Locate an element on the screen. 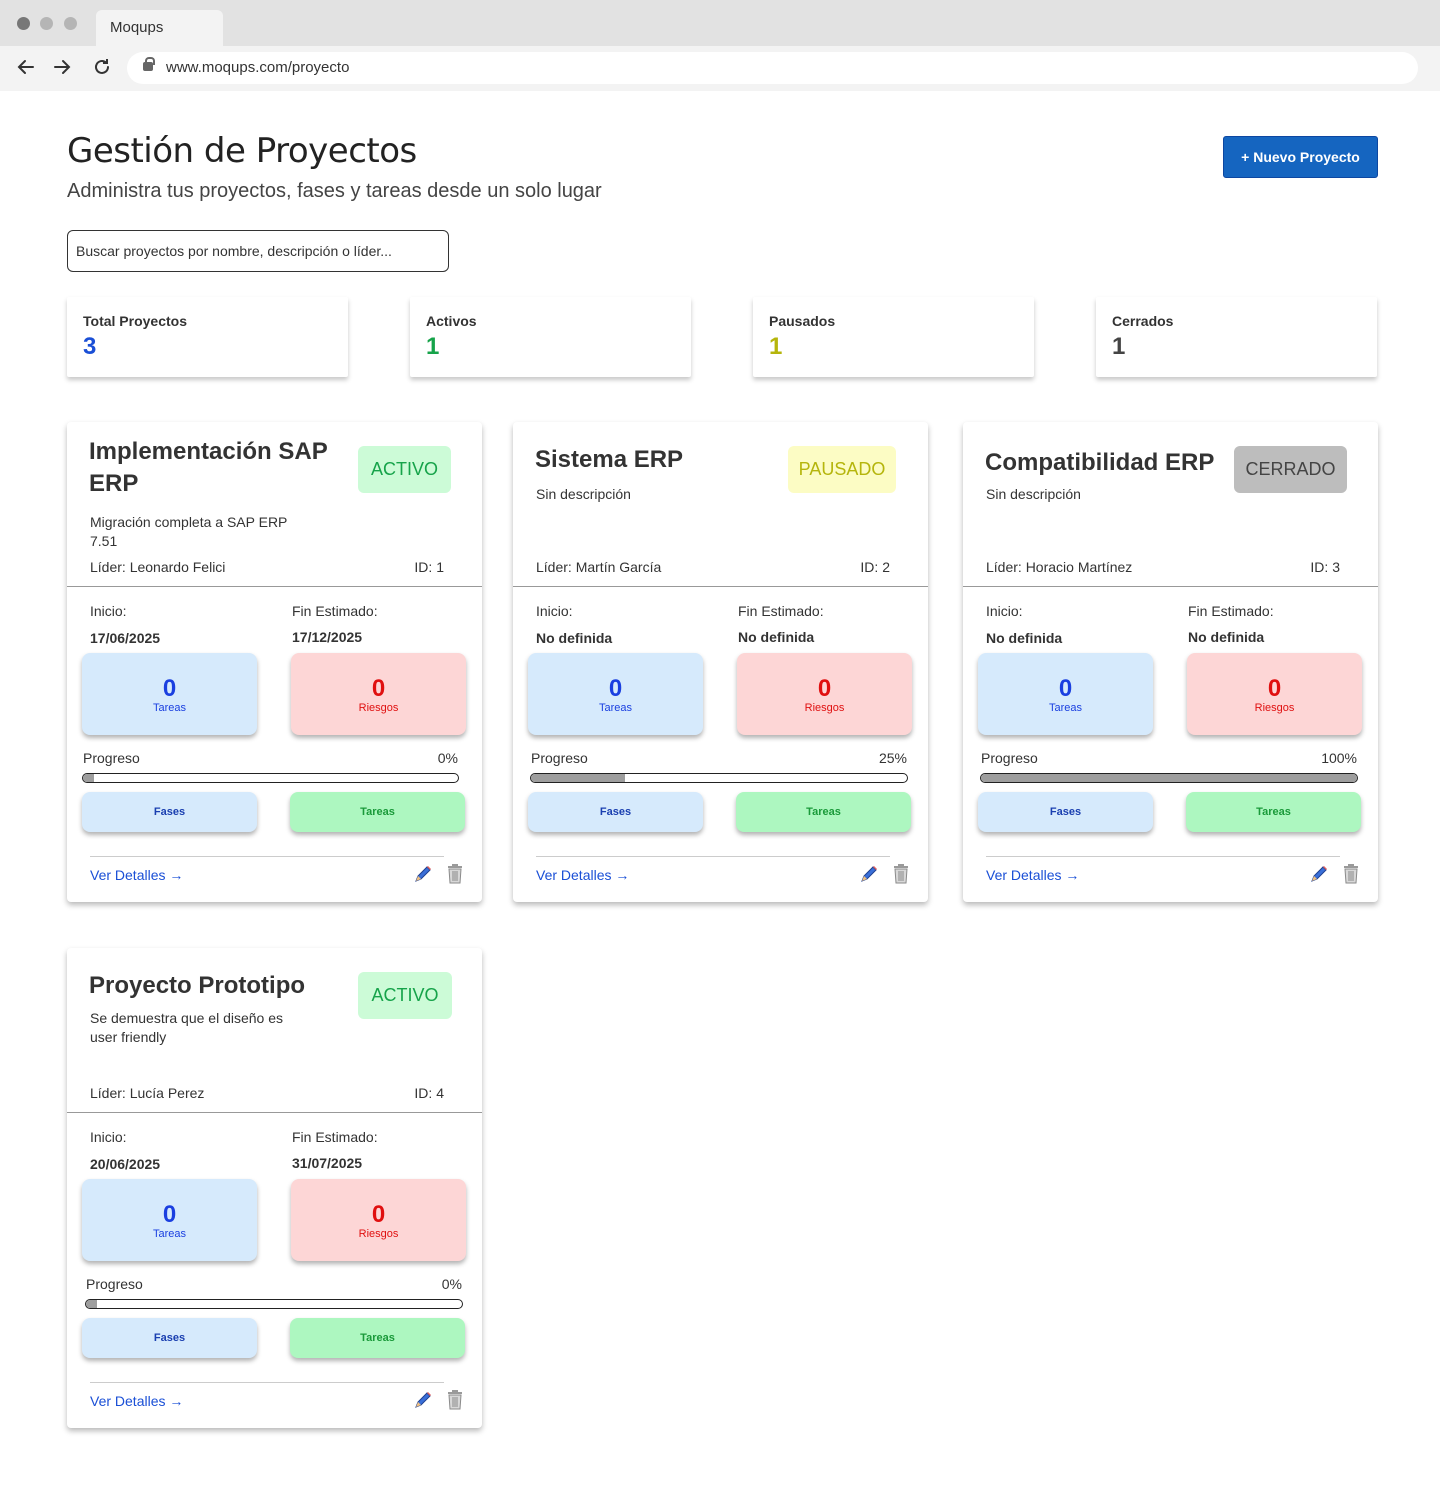 This screenshot has width=1440, height=1488. progress-percent: 0% is located at coordinates (447, 758).